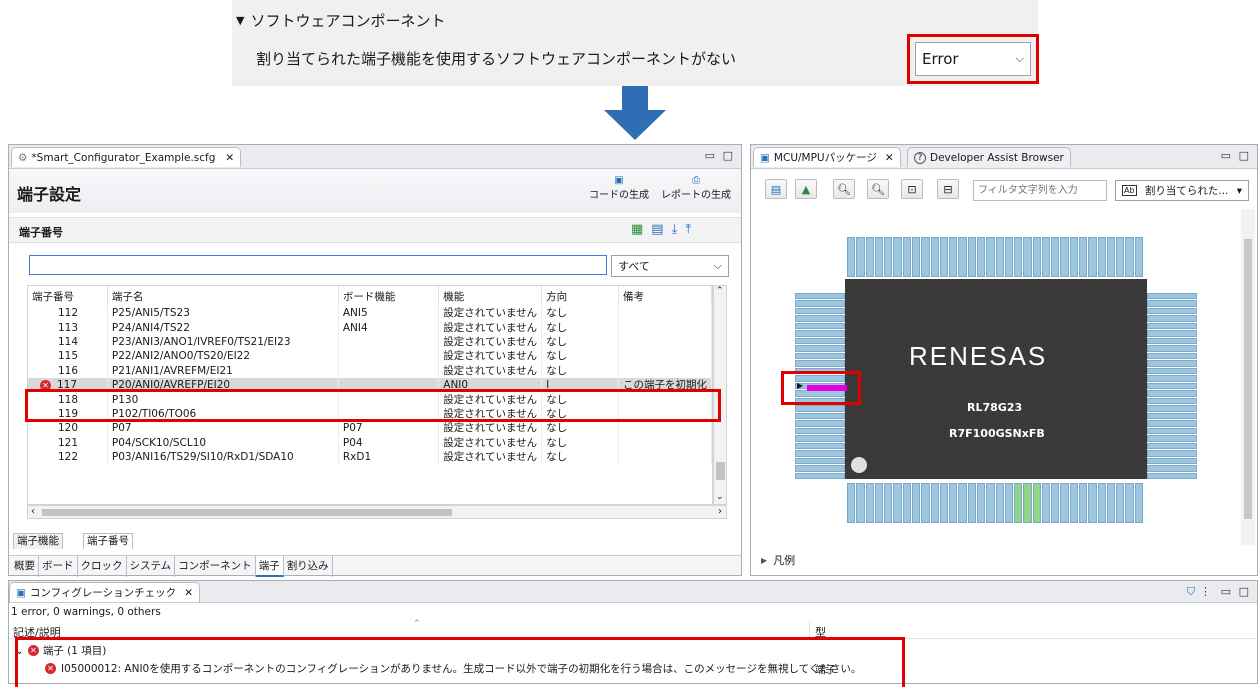 The width and height of the screenshot is (1258, 687). Describe the element at coordinates (126, 157) in the screenshot. I see `tab-scfg-editor: ⚙ *Smart_Configurator_Example.scfg ✕` at that location.